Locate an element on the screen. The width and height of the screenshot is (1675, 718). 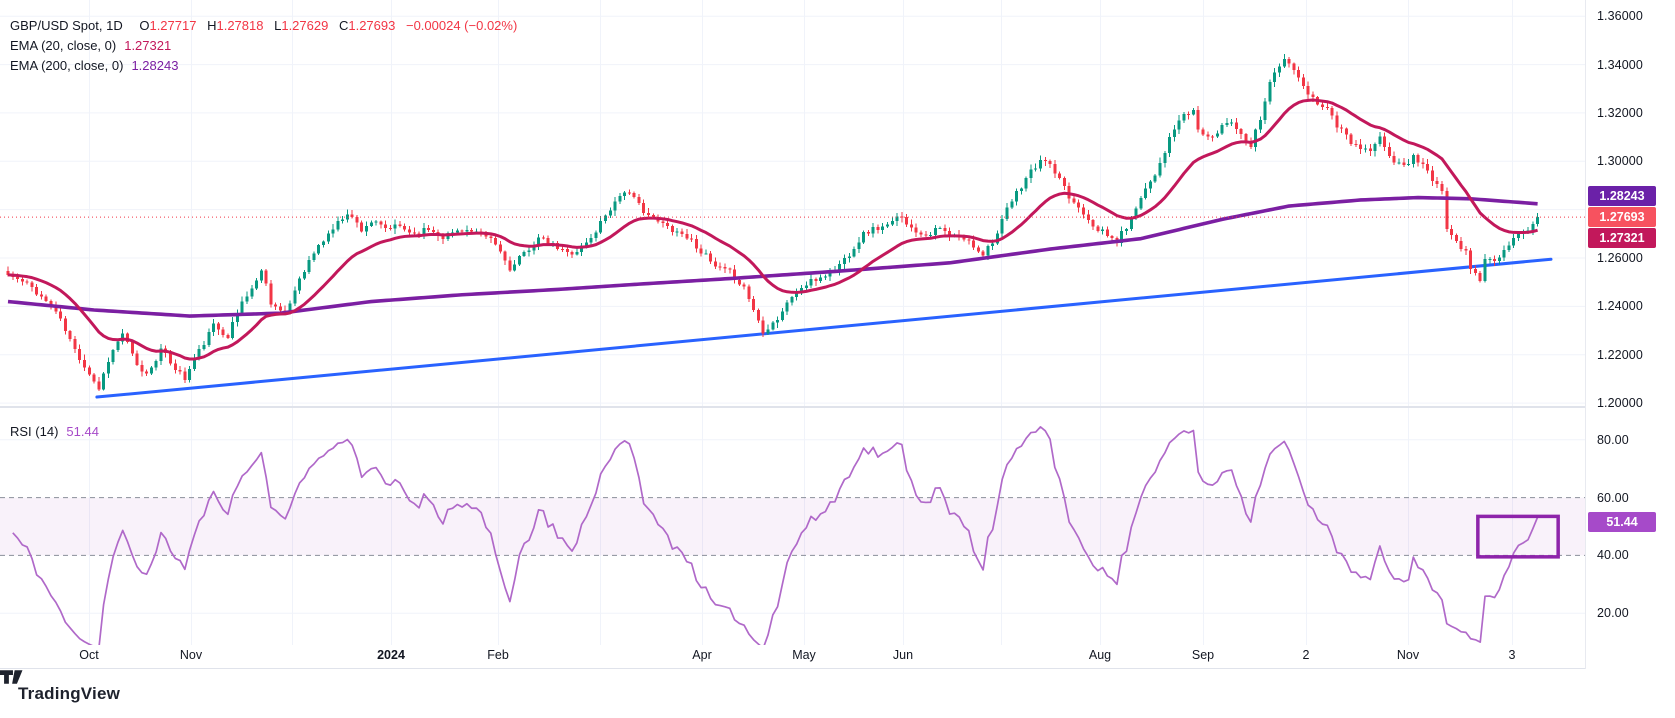
close-value: 1.27693 is located at coordinates (372, 25).